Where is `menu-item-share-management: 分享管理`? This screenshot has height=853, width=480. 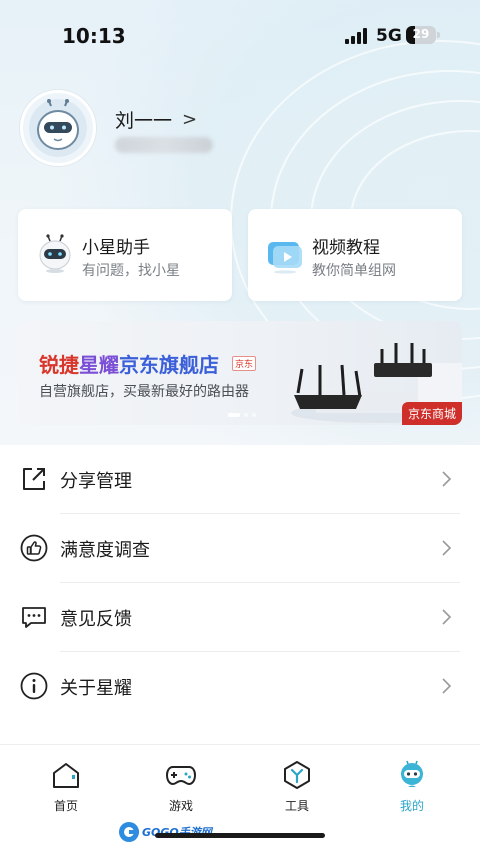 menu-item-share-management: 分享管理 is located at coordinates (240, 479).